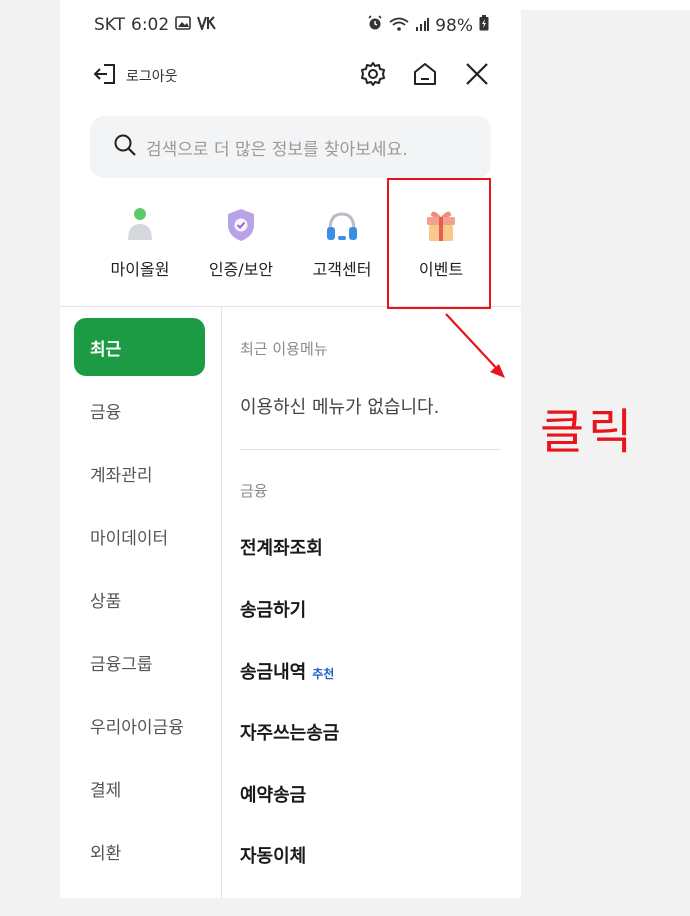  What do you see at coordinates (588, 432) in the screenshot?
I see `click-annotation-label: 클릭` at bounding box center [588, 432].